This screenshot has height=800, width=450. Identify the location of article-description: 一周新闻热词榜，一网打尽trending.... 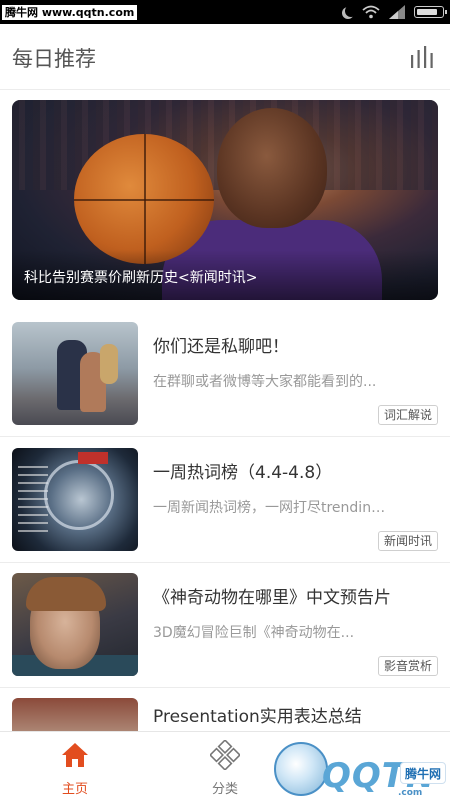
(270, 508).